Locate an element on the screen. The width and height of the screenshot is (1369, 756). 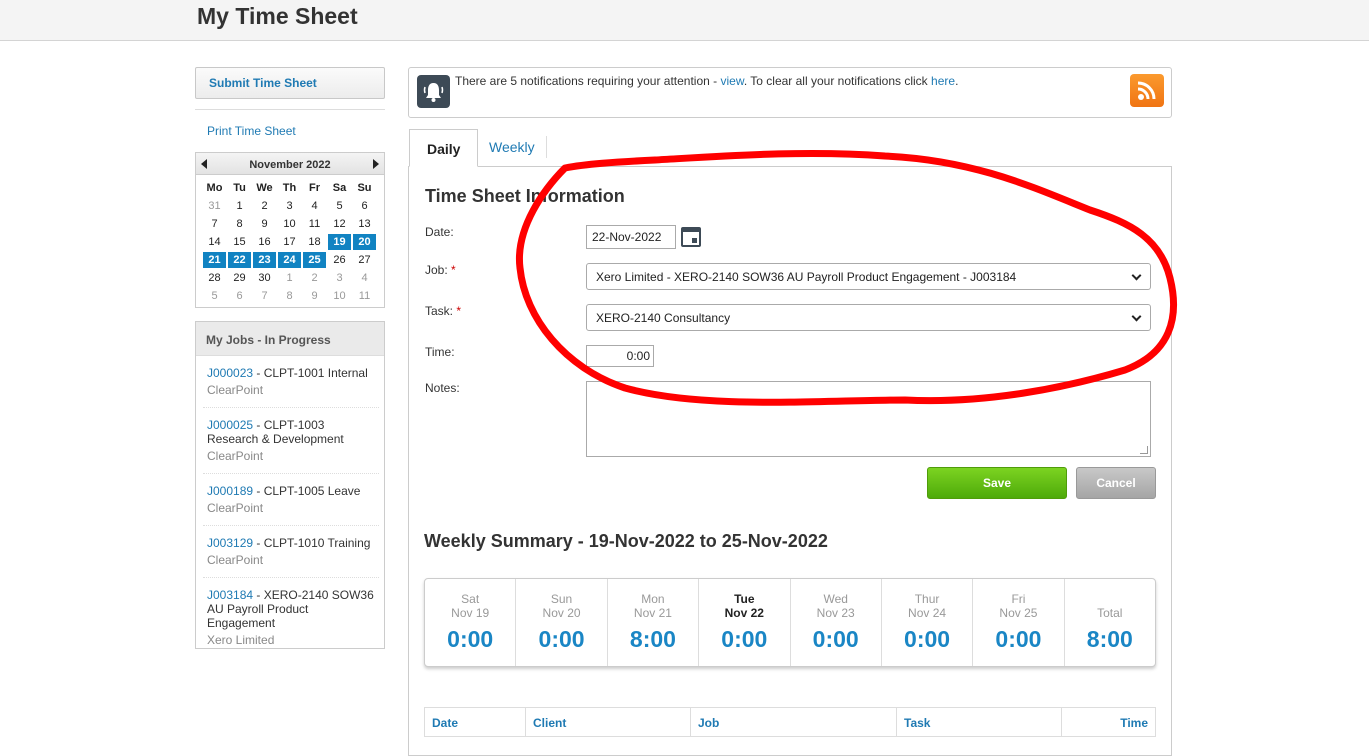
job-label-text: Job: is located at coordinates (436, 270).